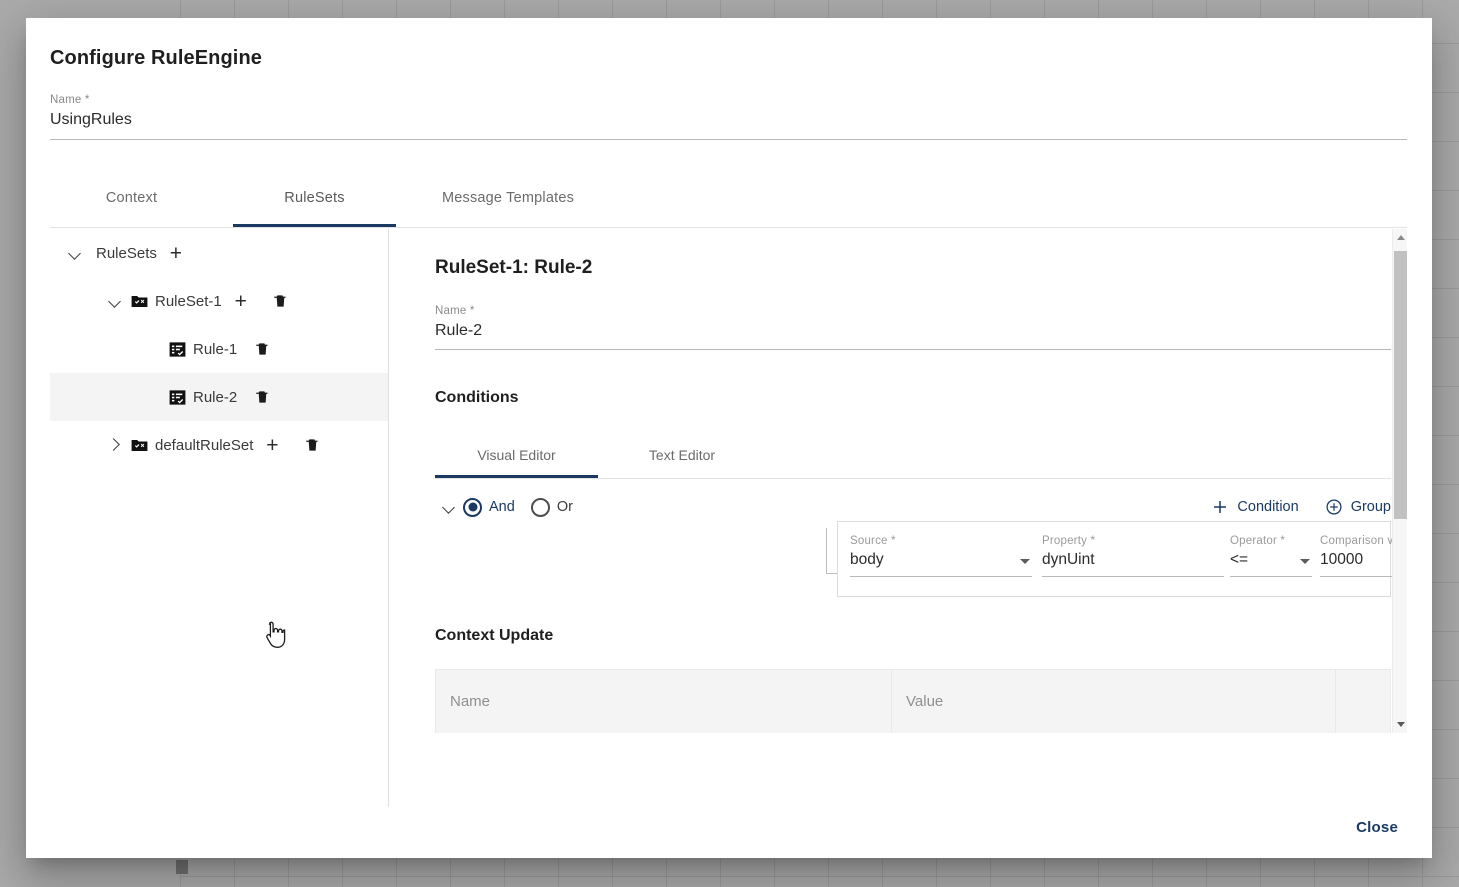 This screenshot has height=887, width=1459. I want to click on condition-operator-select: <=, so click(1271, 562).